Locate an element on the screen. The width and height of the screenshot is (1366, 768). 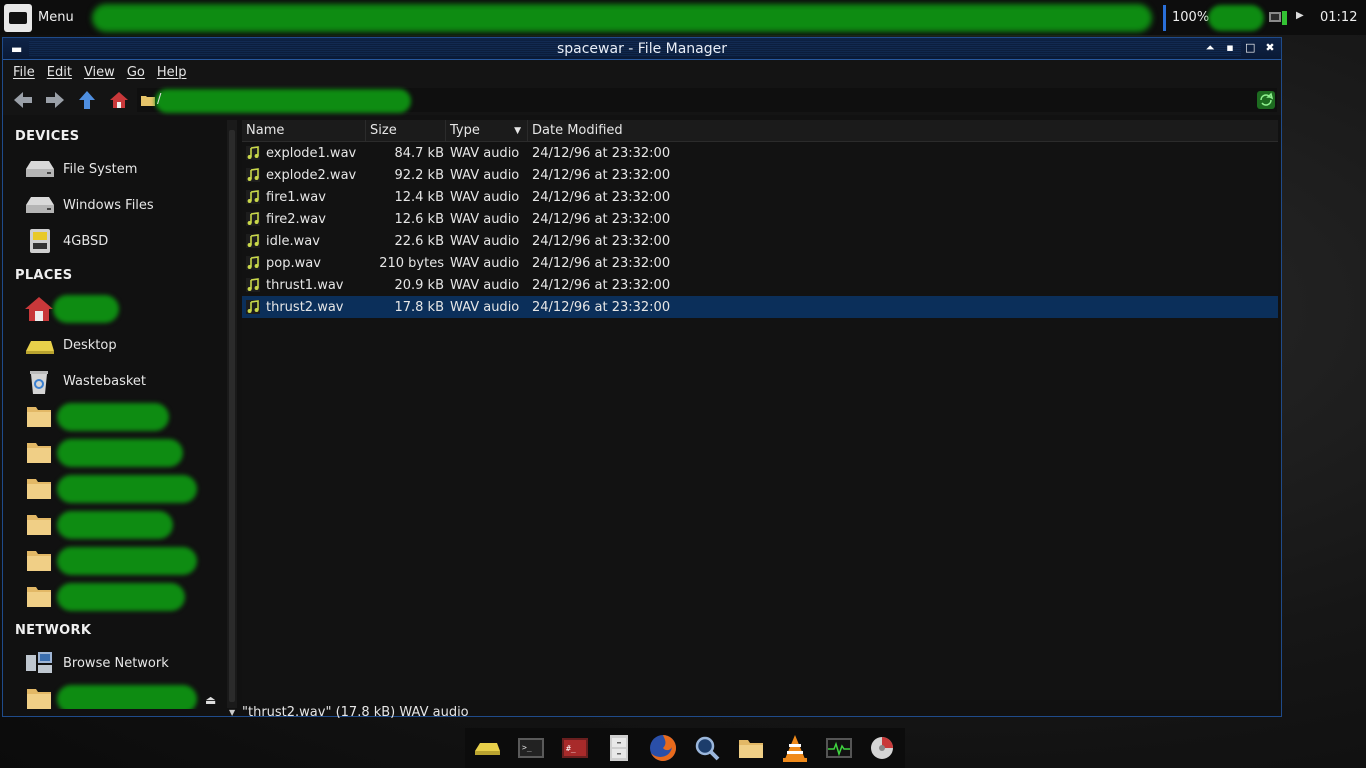
file-name-cell: explode2.wav is located at coordinates (304, 175).